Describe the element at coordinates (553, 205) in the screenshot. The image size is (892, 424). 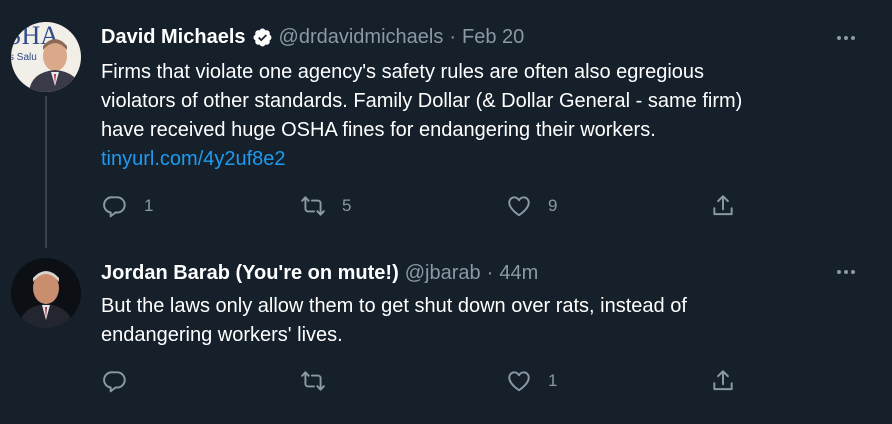
I see `like-count: 9` at that location.